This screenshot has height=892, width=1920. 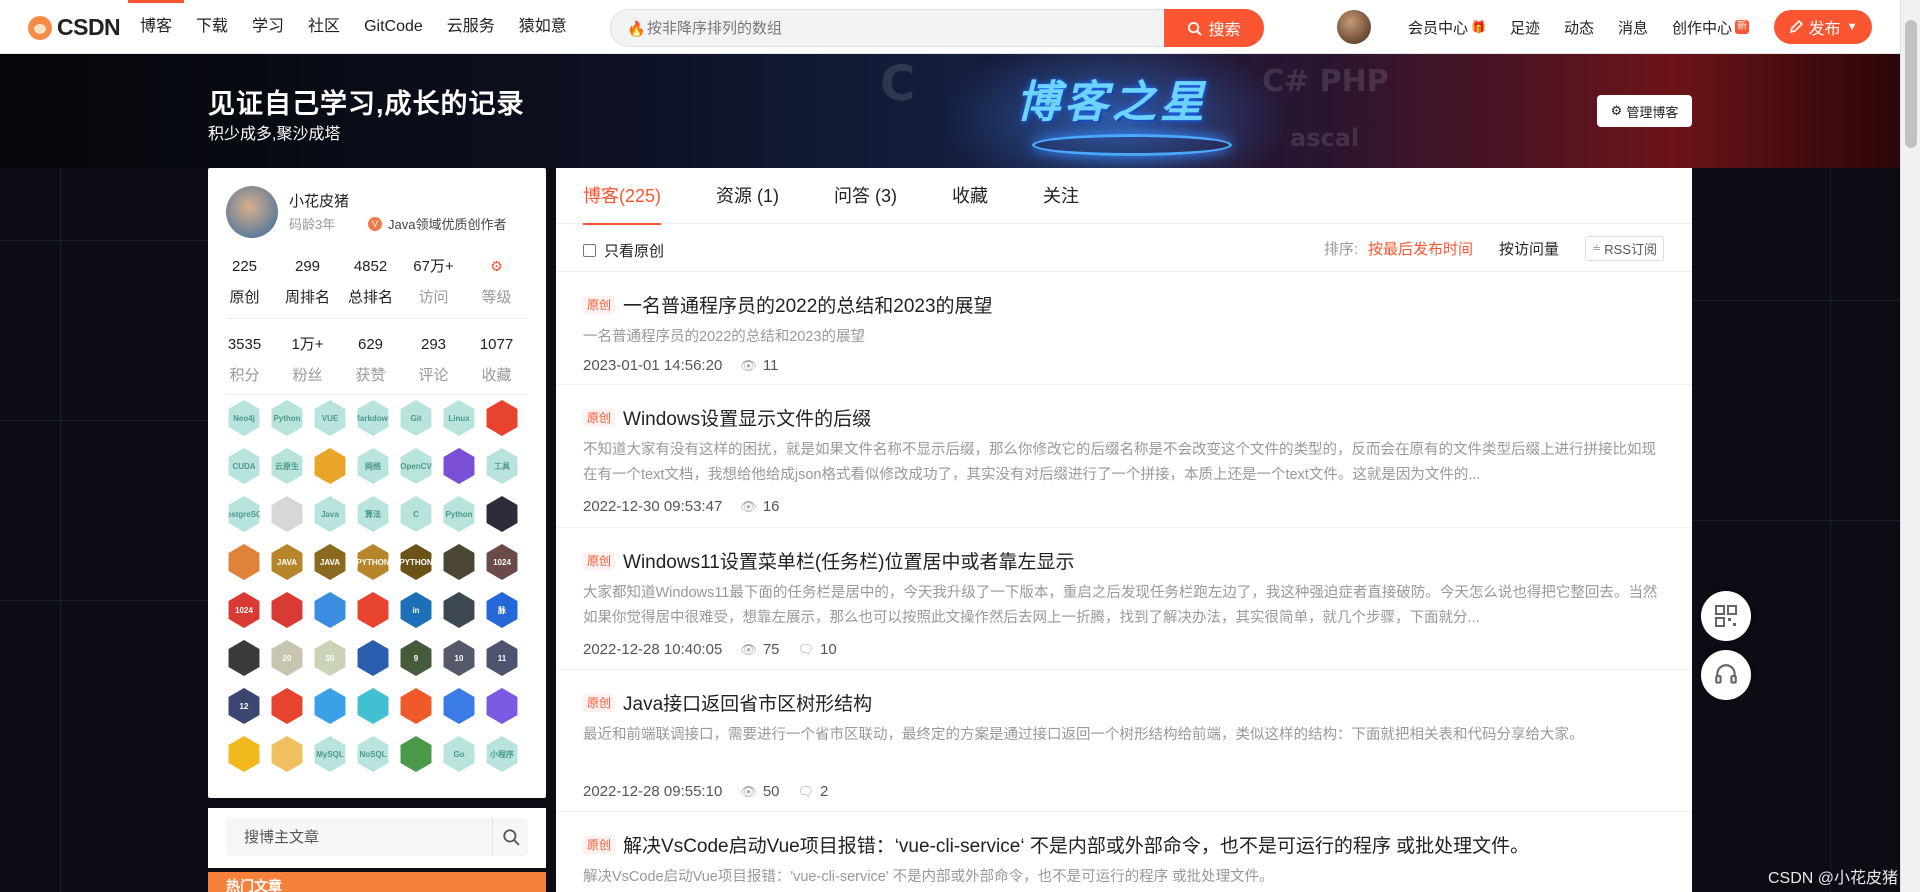 What do you see at coordinates (1711, 27) in the screenshot?
I see `creator-center-link: 创作中心新` at bounding box center [1711, 27].